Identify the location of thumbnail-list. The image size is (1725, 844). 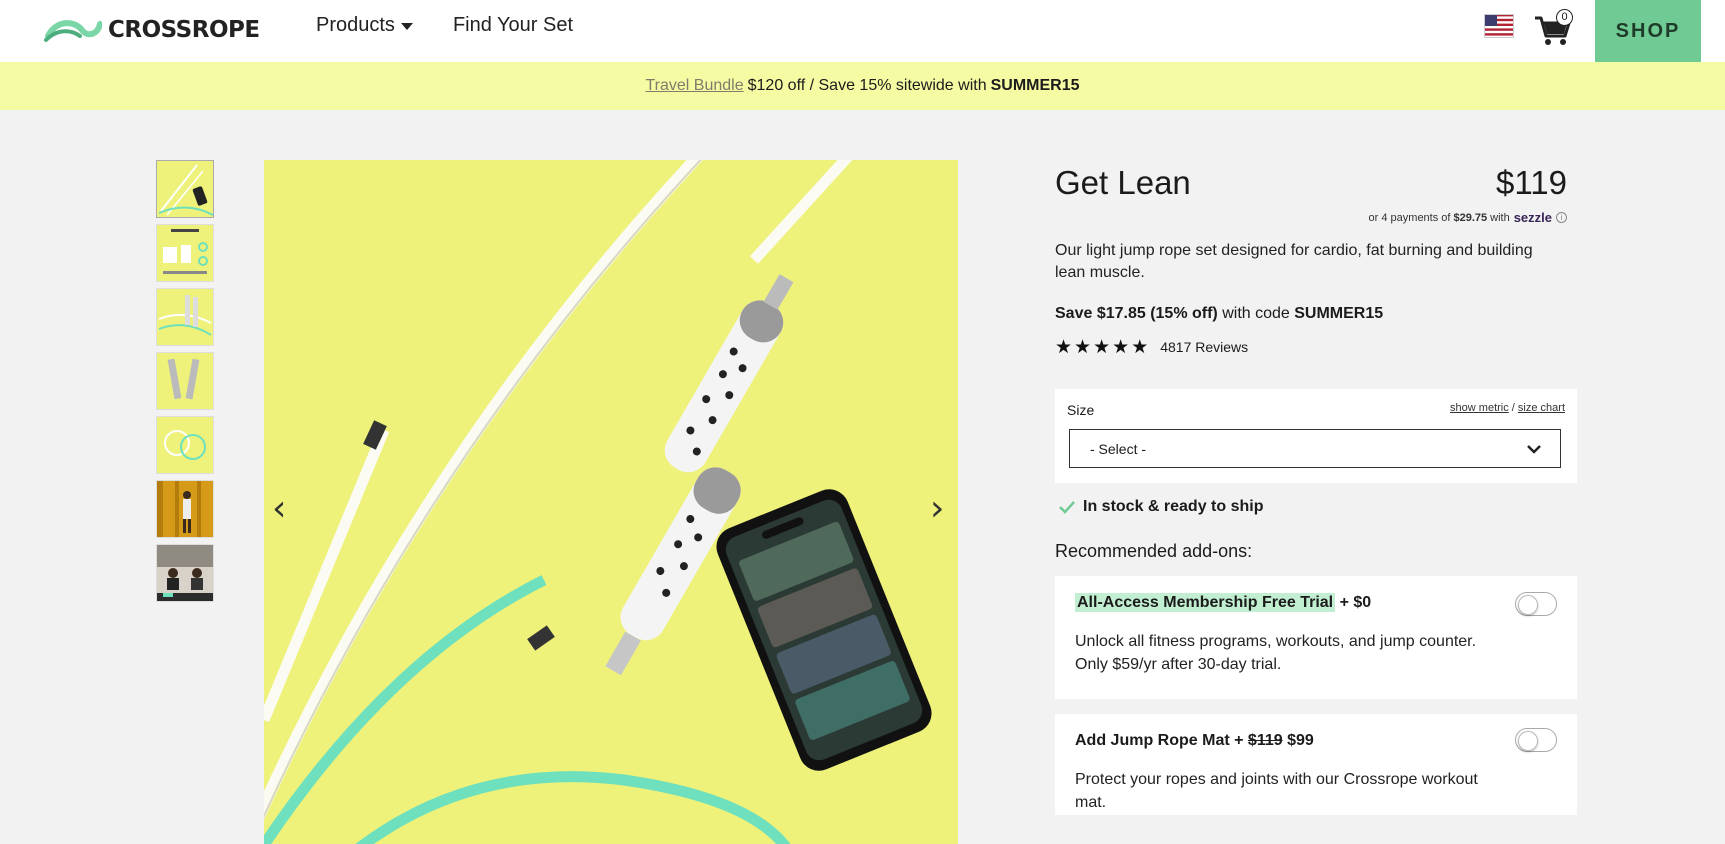
(185, 384).